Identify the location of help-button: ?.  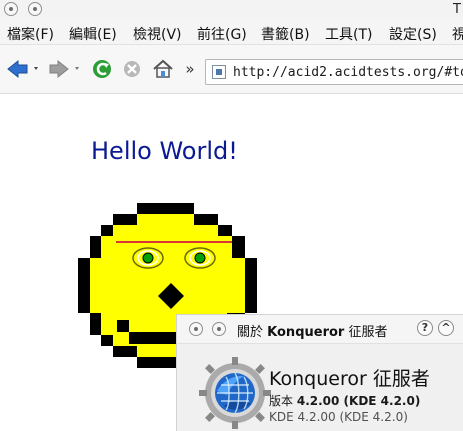
(425, 328).